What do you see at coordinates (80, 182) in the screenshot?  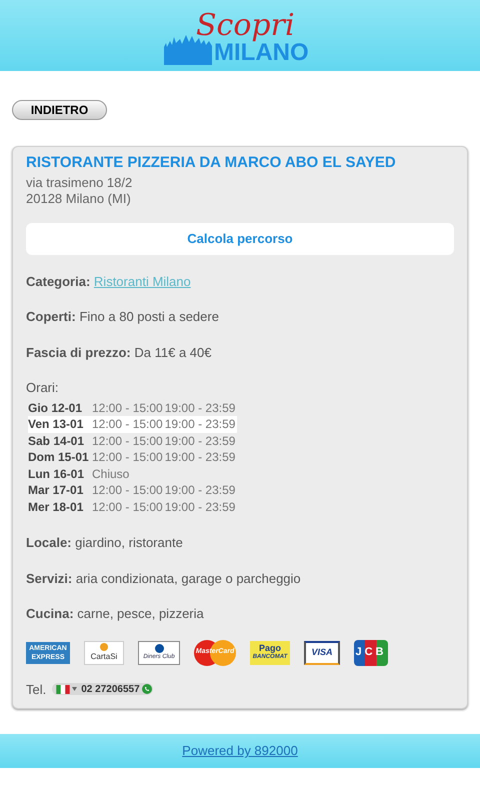 I see `address-line: via trasimeno 18/2` at bounding box center [80, 182].